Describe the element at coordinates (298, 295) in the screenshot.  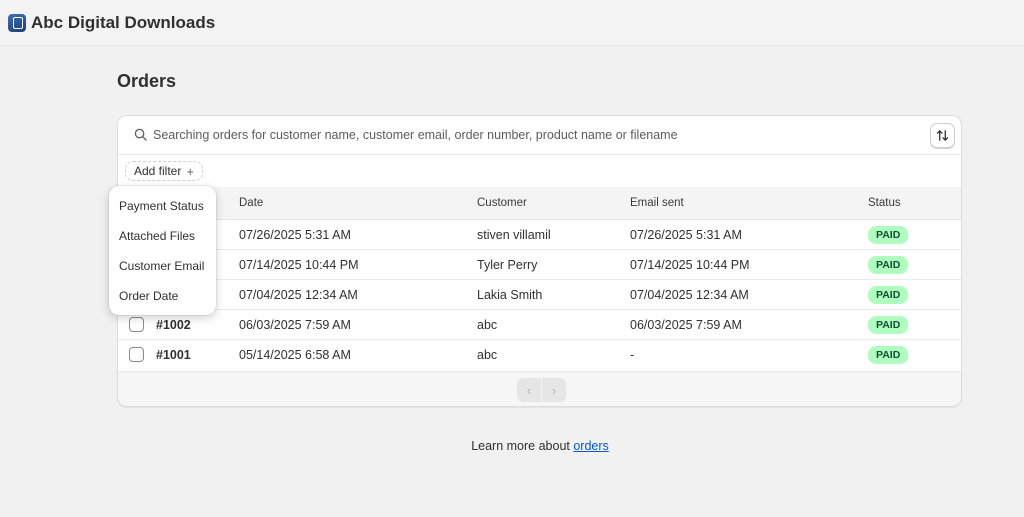
I see `order-date: 07/04/2025 12:34 AM` at that location.